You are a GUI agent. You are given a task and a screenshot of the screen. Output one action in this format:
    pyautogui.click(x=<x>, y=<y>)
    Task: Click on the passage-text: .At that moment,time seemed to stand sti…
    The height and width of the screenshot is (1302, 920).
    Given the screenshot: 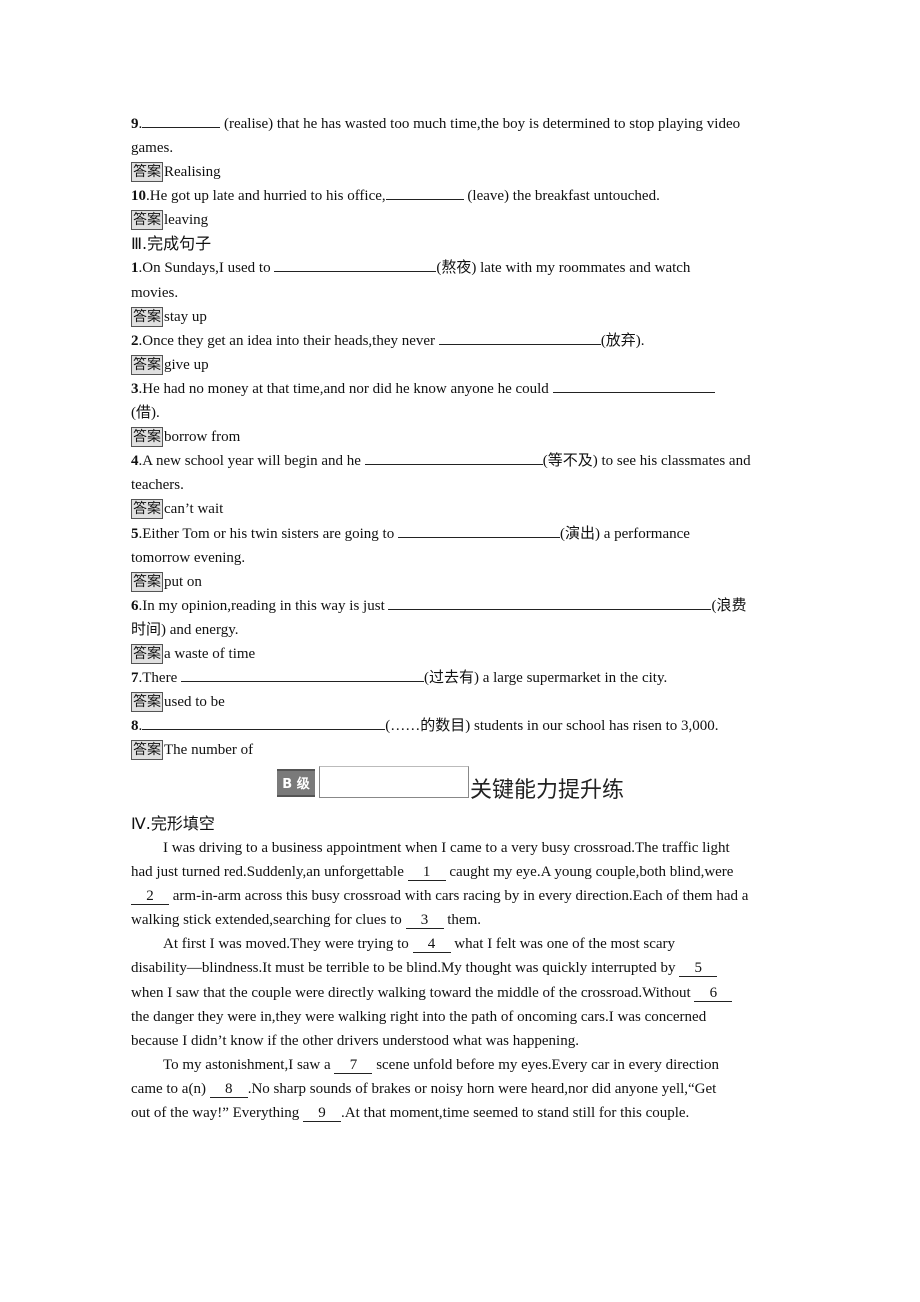 What is the action you would take?
    pyautogui.click(x=515, y=1113)
    